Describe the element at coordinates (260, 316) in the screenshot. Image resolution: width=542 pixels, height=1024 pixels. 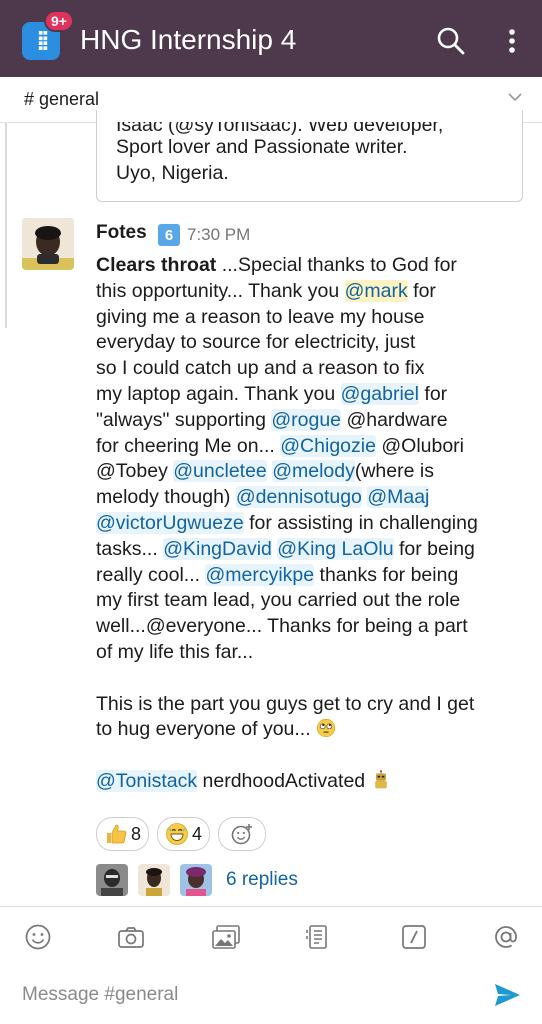
I see `message-text: giving me a reason to leave my house` at that location.